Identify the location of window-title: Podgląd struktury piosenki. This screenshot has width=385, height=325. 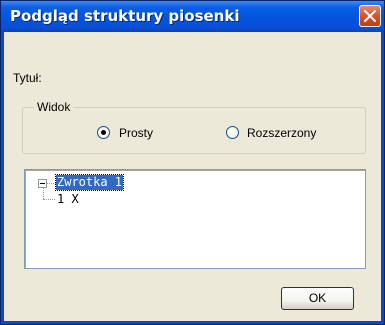
(125, 16).